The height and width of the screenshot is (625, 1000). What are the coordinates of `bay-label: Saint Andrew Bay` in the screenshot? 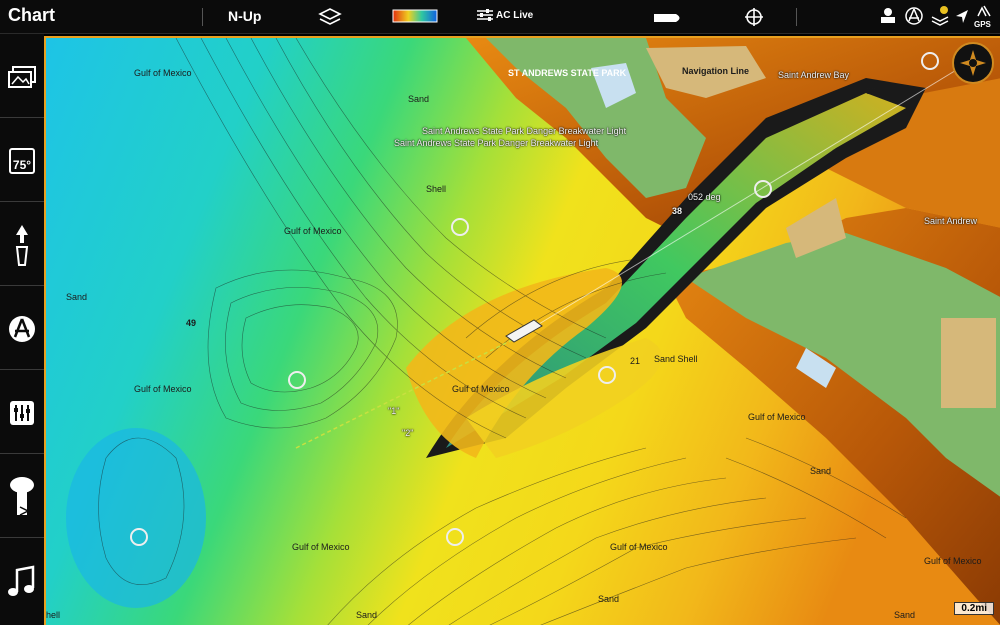 It's located at (814, 75).